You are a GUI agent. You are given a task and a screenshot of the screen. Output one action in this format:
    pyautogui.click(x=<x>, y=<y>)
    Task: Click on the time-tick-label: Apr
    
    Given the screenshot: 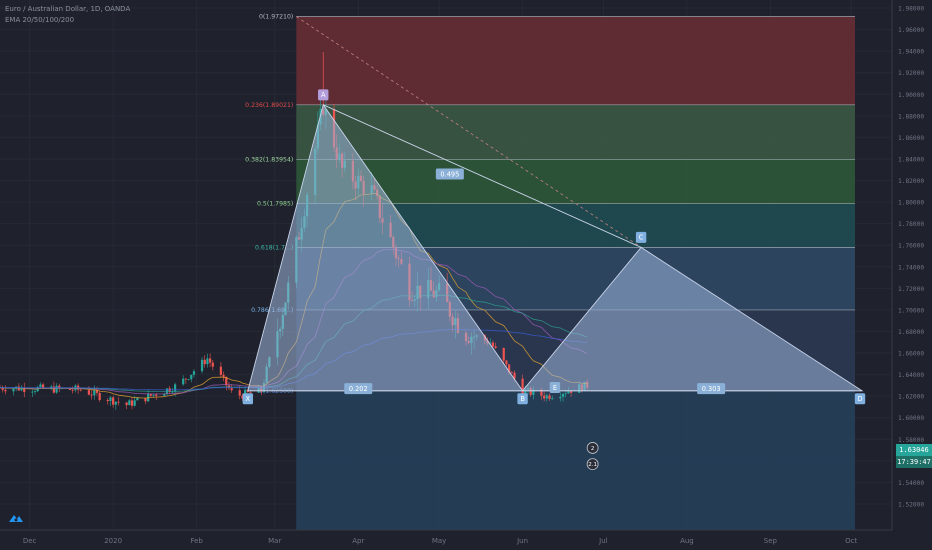 What is the action you would take?
    pyautogui.click(x=358, y=541)
    